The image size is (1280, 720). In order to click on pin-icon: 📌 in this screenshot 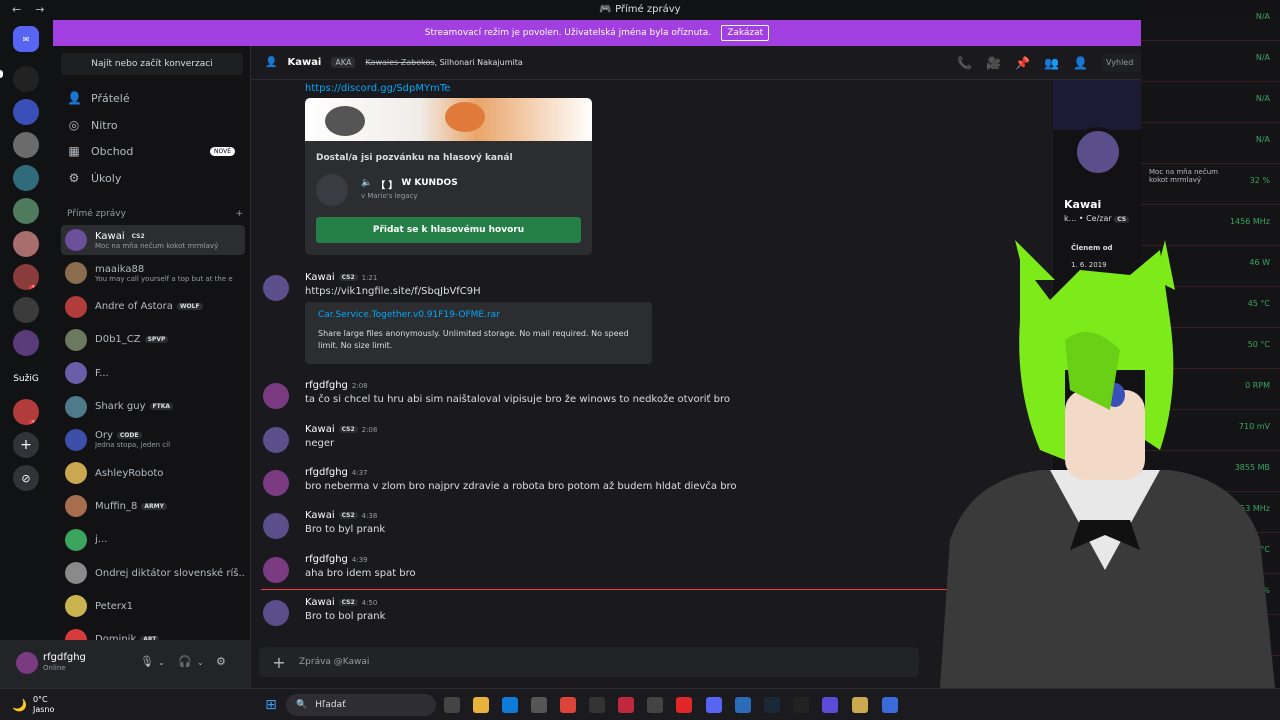, I will do `click(1022, 63)`.